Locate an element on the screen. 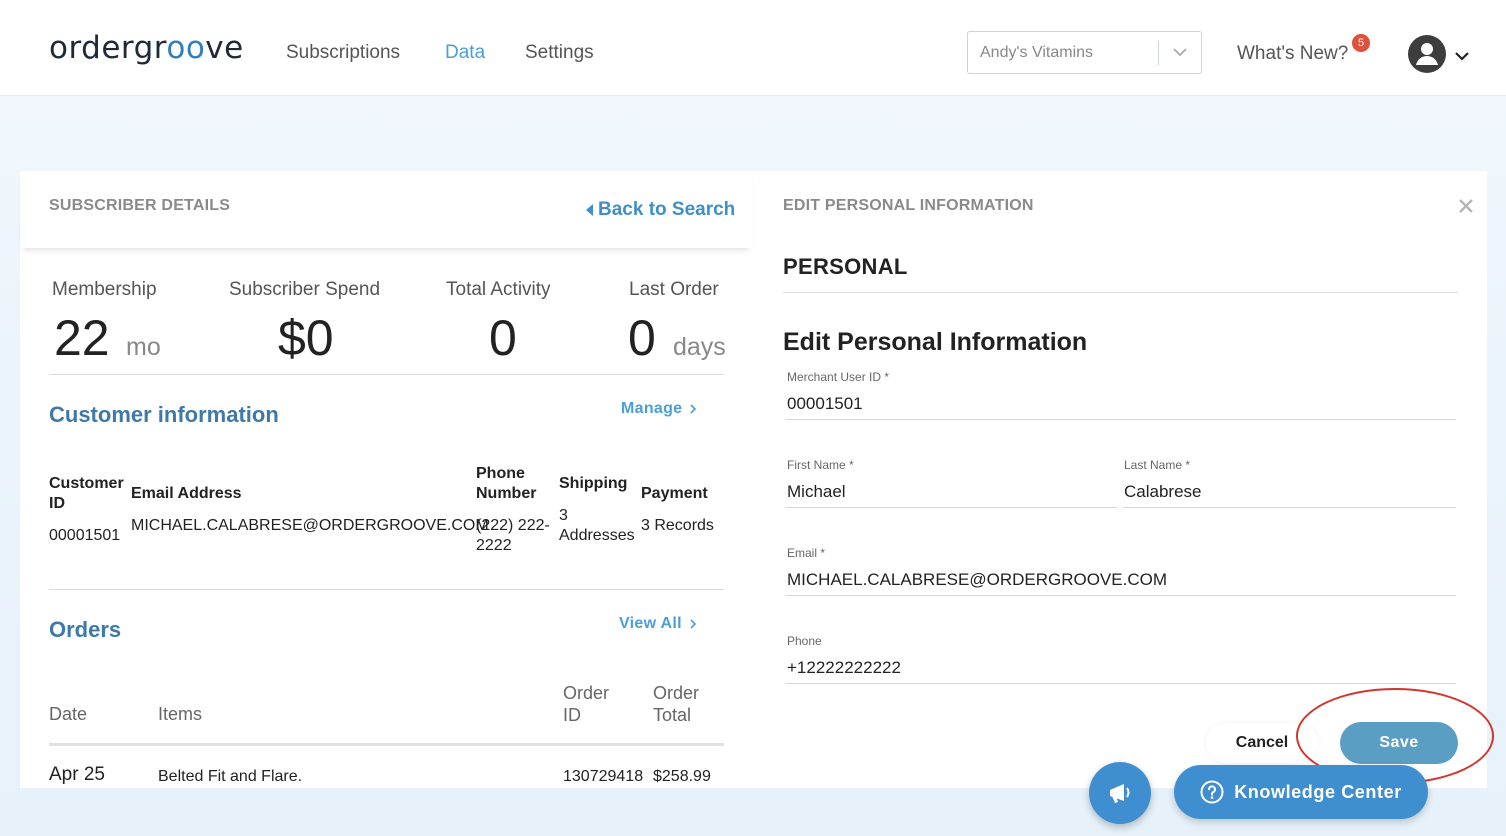 Image resolution: width=1506 pixels, height=836 pixels. megaphone-icon is located at coordinates (1120, 793).